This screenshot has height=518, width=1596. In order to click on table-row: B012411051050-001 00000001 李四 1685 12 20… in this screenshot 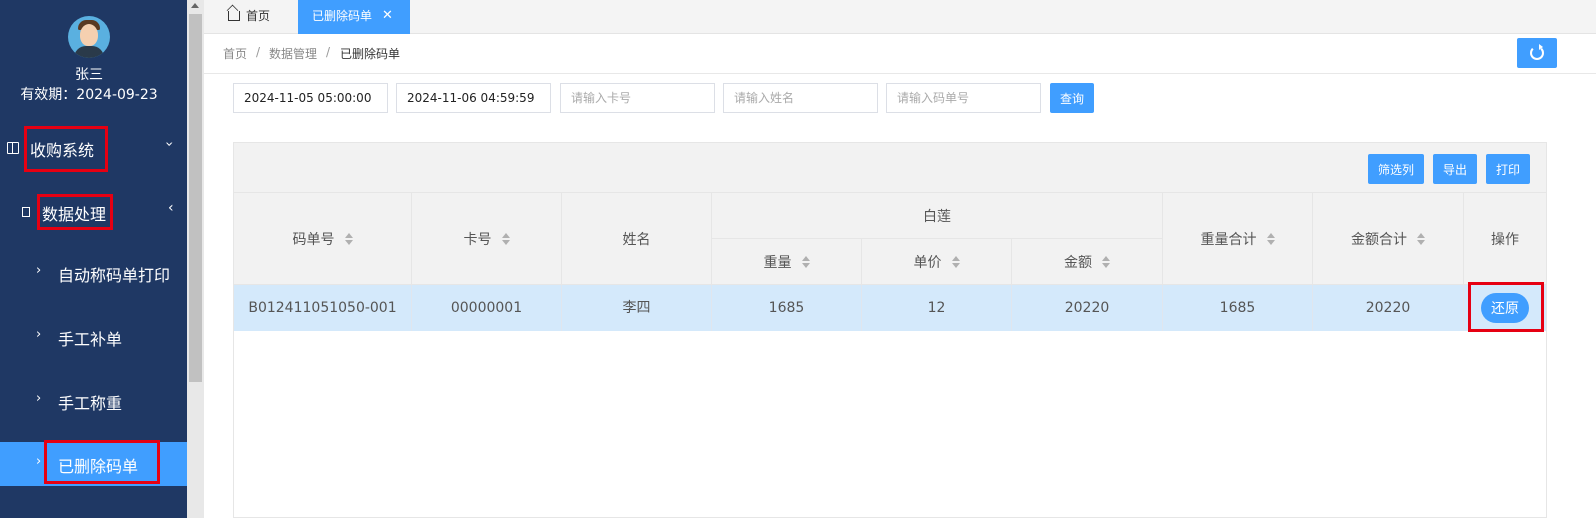, I will do `click(890, 308)`.